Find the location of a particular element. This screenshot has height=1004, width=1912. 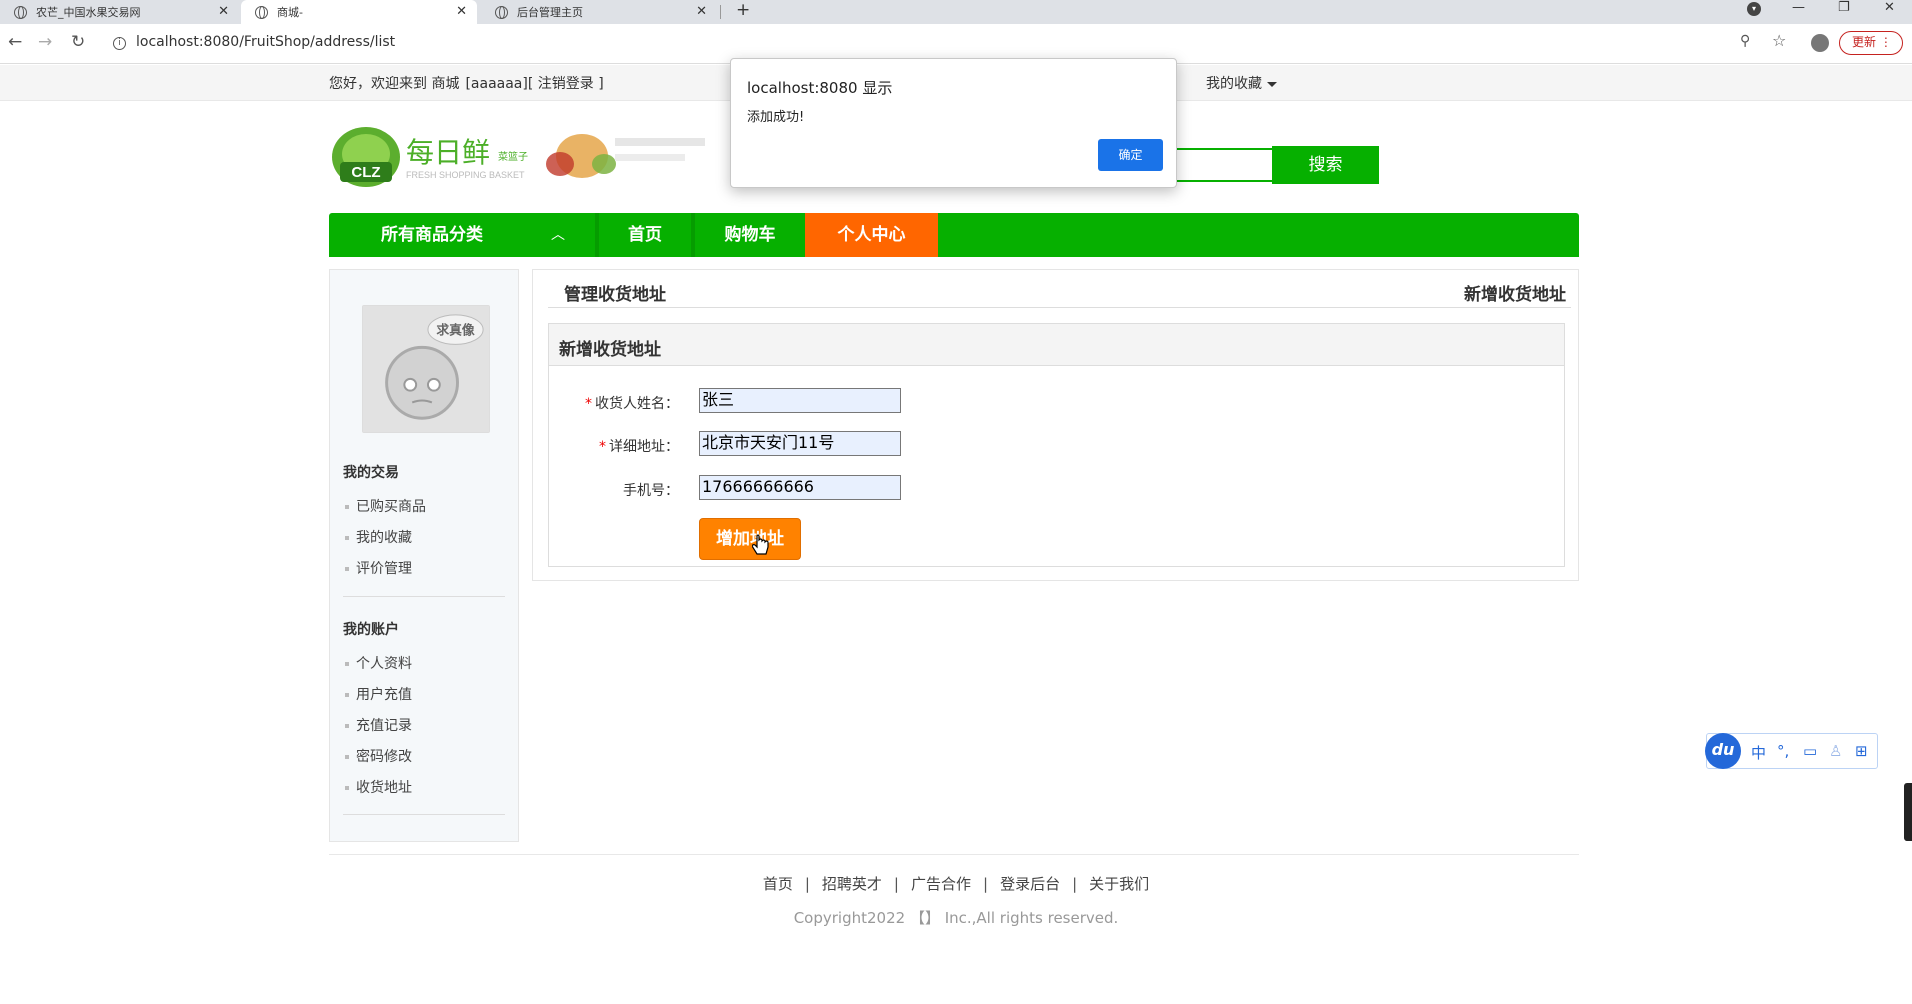

sidebar-item-favorites: 我的收藏 is located at coordinates (378, 537).